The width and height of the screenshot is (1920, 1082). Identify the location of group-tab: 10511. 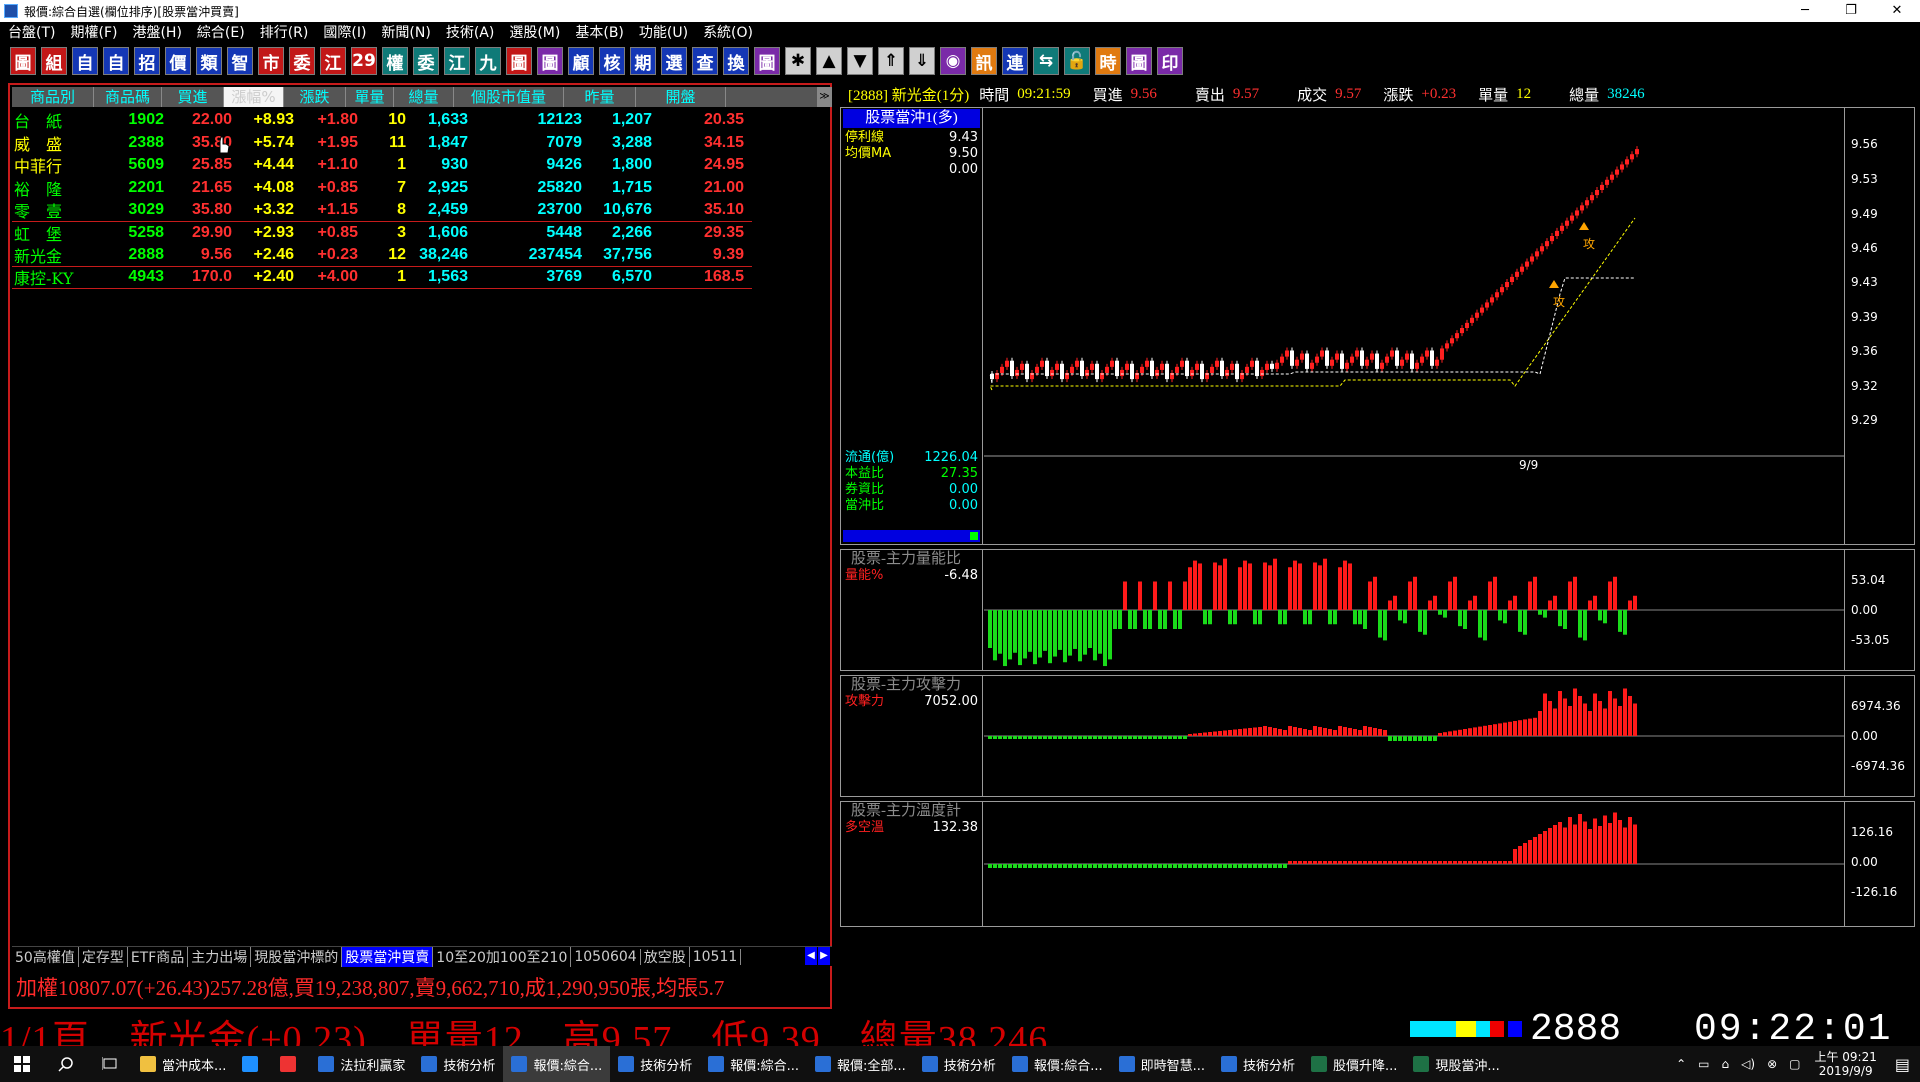
(716, 956).